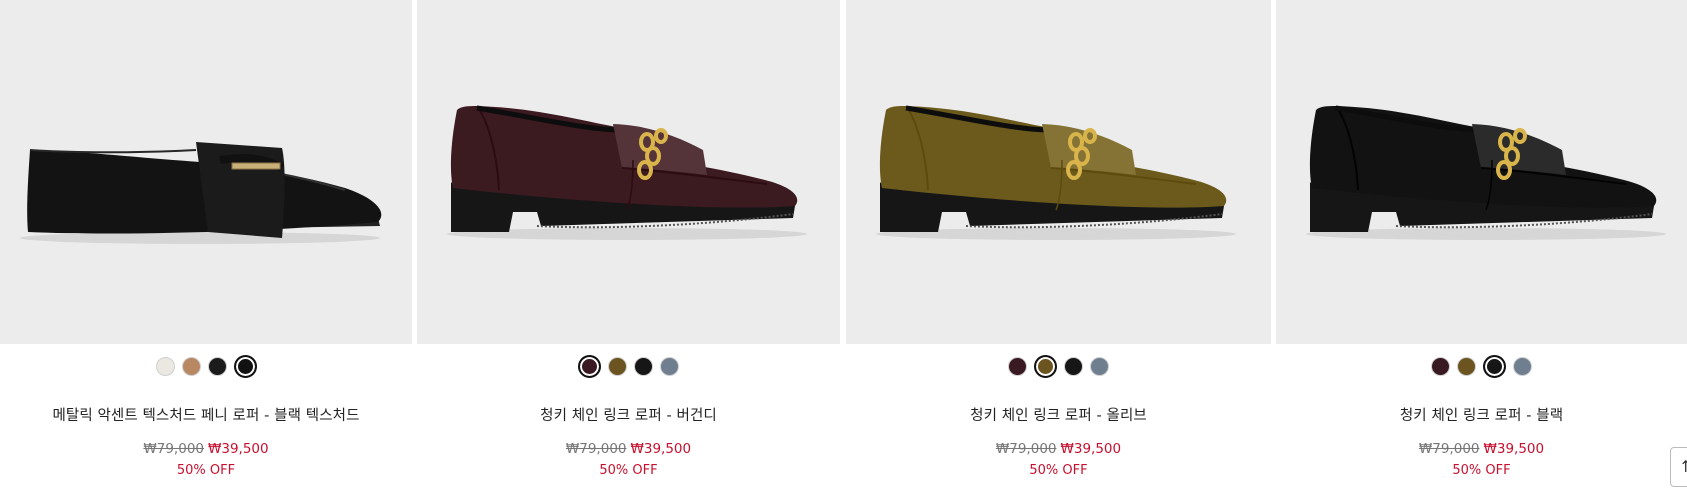  Describe the element at coordinates (628, 414) in the screenshot. I see `product-name: 청키 체인 링크 로퍼 - 버건디` at that location.